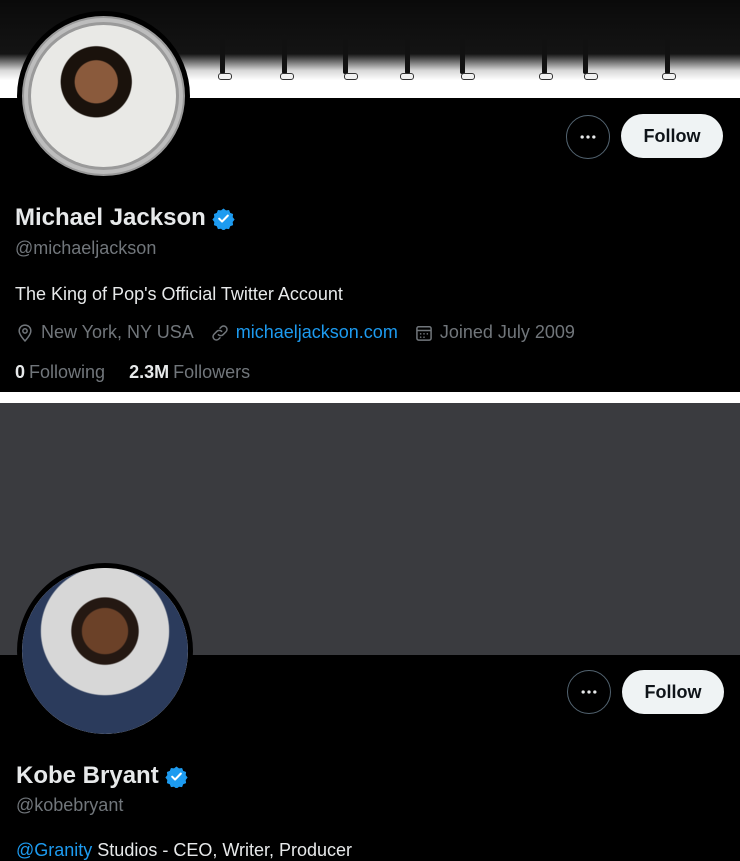 Image resolution: width=740 pixels, height=861 pixels. I want to click on following-count: 0, so click(20, 372).